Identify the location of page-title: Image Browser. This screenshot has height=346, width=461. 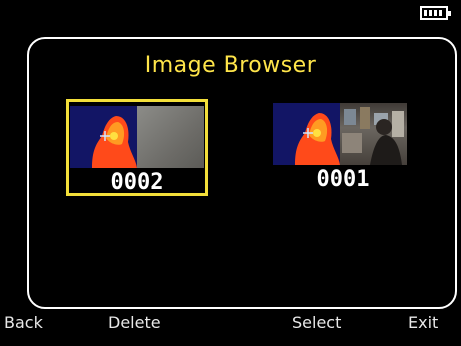
(230, 65).